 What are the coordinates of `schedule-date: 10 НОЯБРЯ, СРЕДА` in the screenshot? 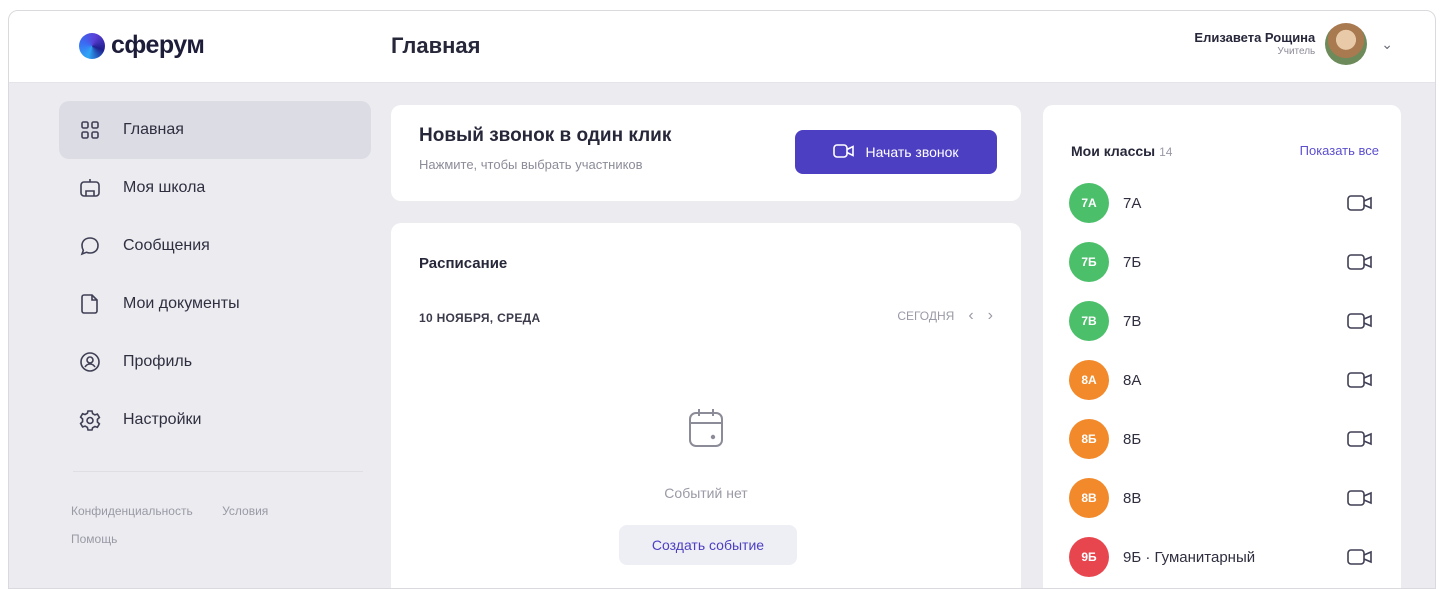 It's located at (480, 318).